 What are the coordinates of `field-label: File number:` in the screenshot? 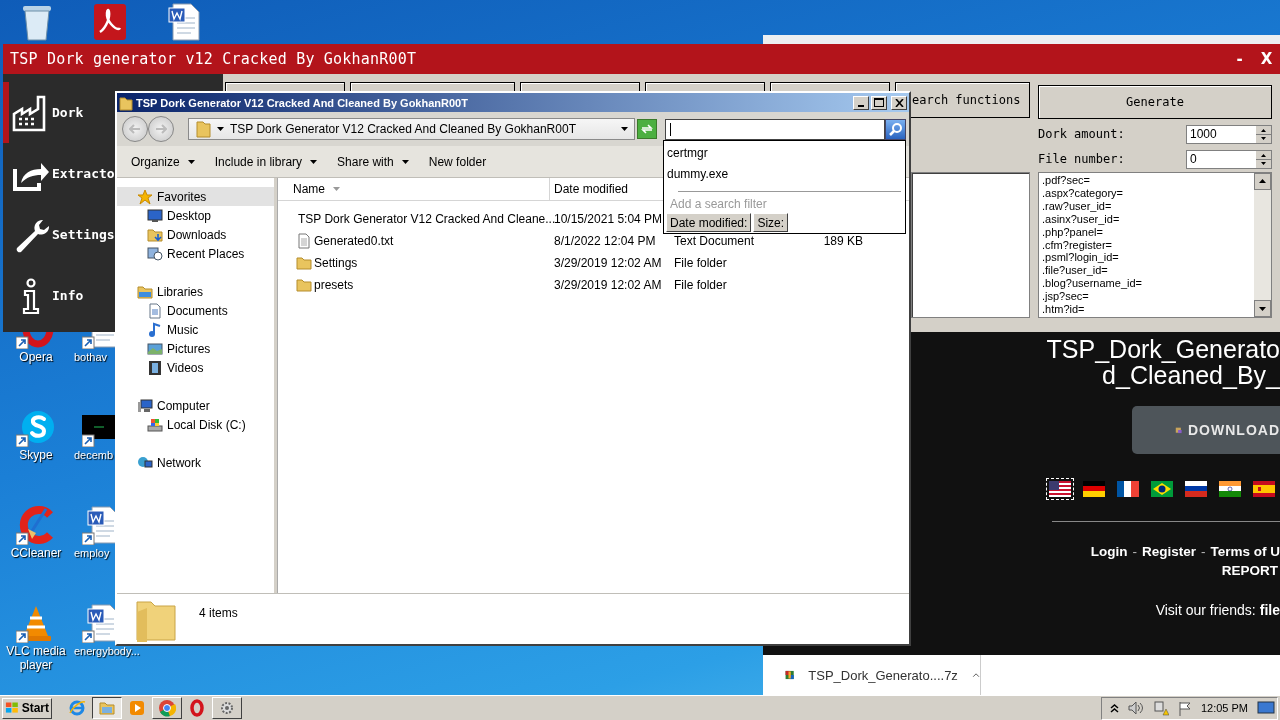 It's located at (1081, 159).